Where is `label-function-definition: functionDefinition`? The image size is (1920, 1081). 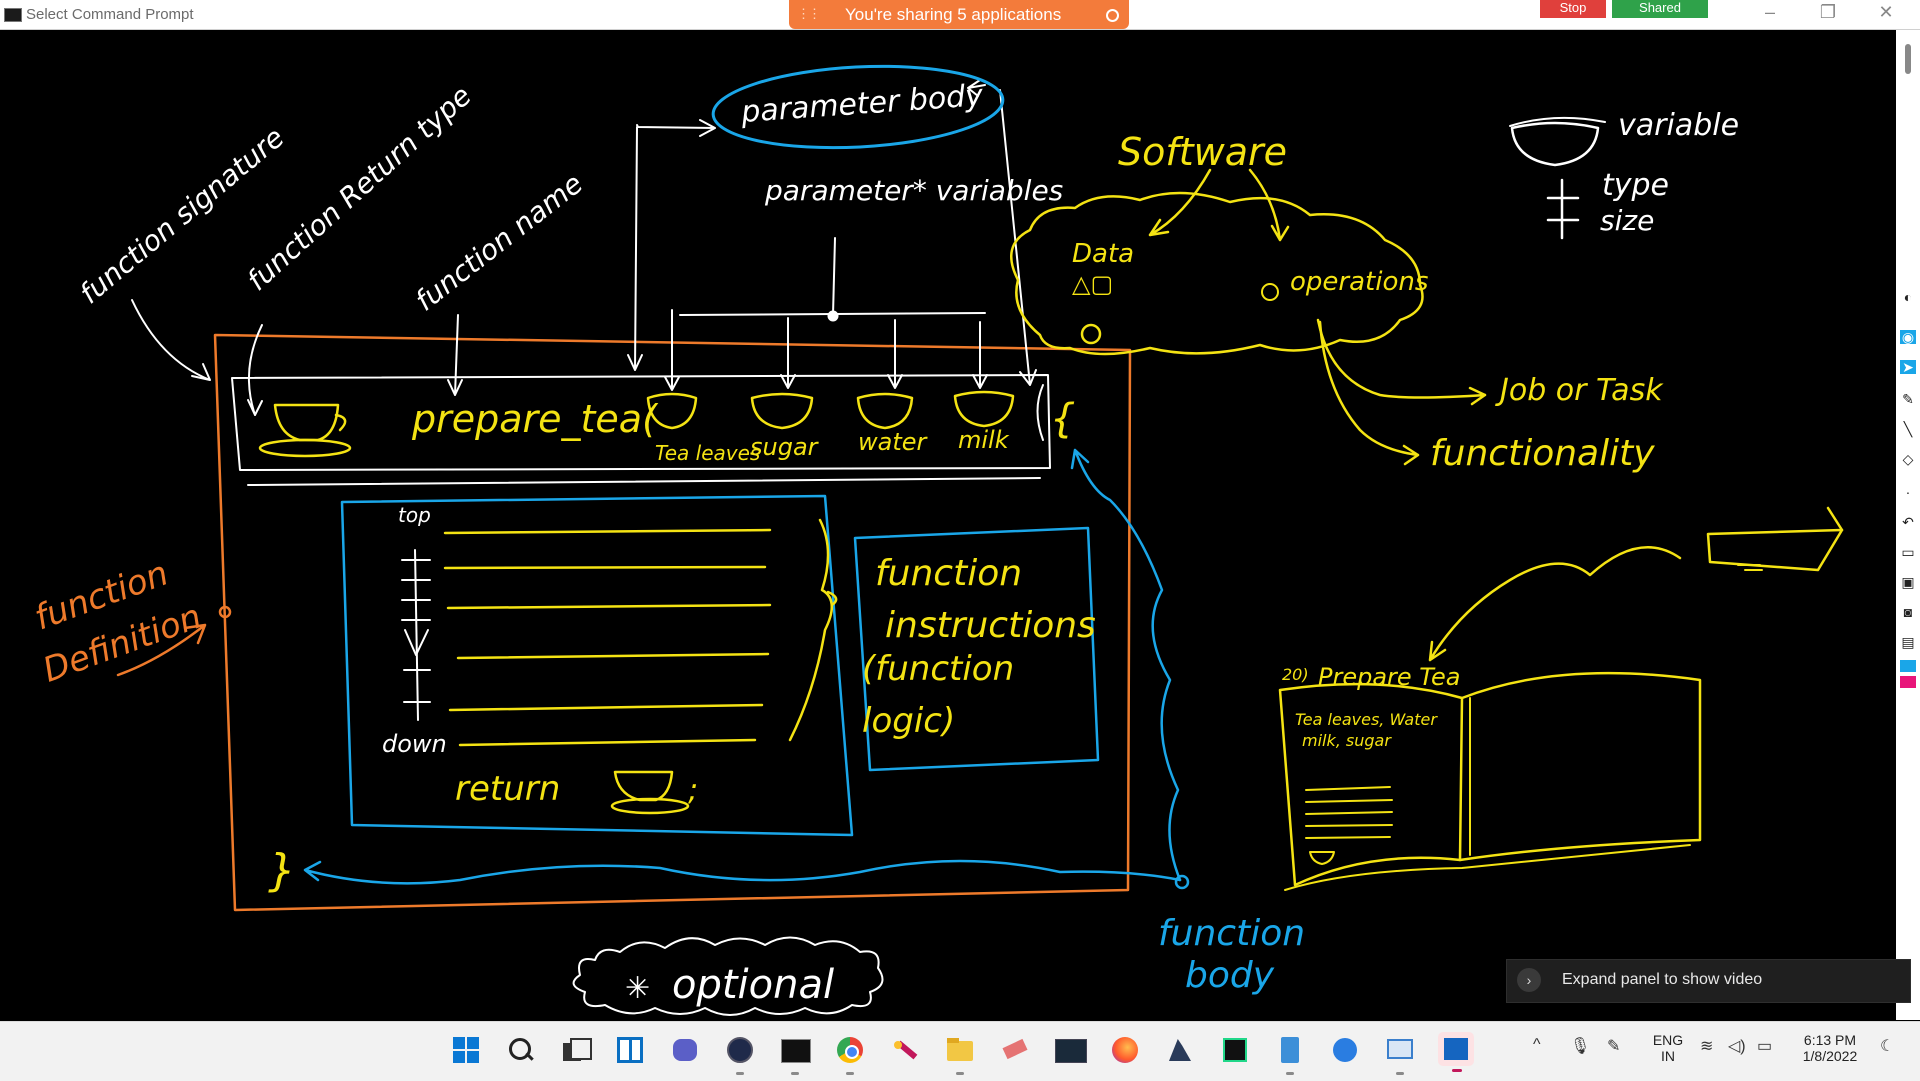
label-function-definition: functionDefinition is located at coordinates (113, 619).